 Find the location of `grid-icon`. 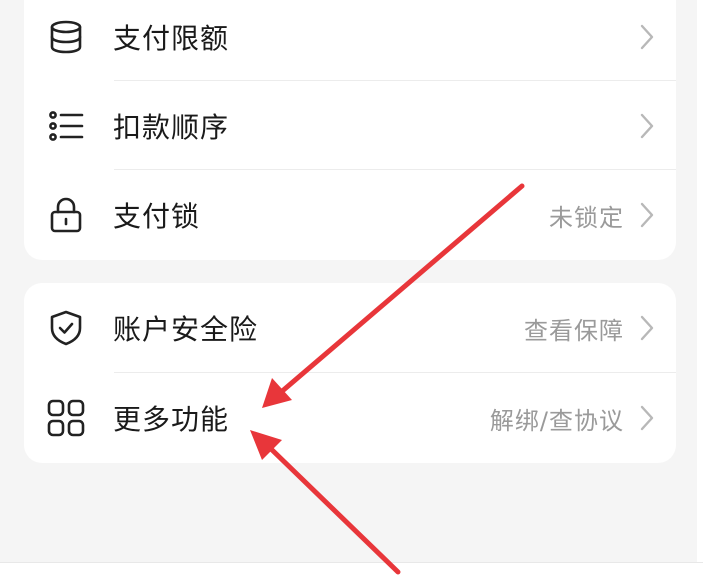

grid-icon is located at coordinates (66, 418).